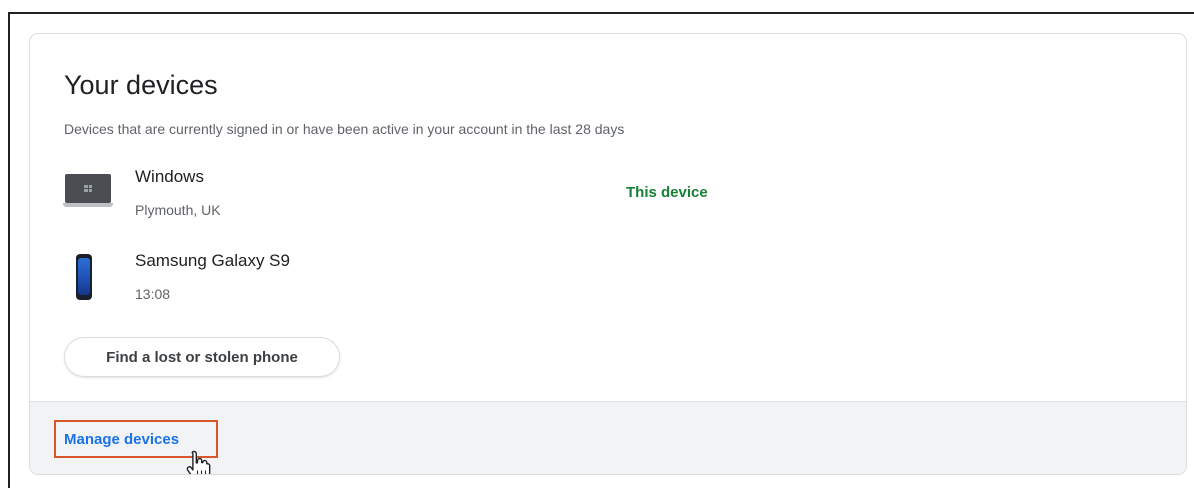  What do you see at coordinates (608, 278) in the screenshot?
I see `device-row-samsung: Samsung Galaxy S9 13:08` at bounding box center [608, 278].